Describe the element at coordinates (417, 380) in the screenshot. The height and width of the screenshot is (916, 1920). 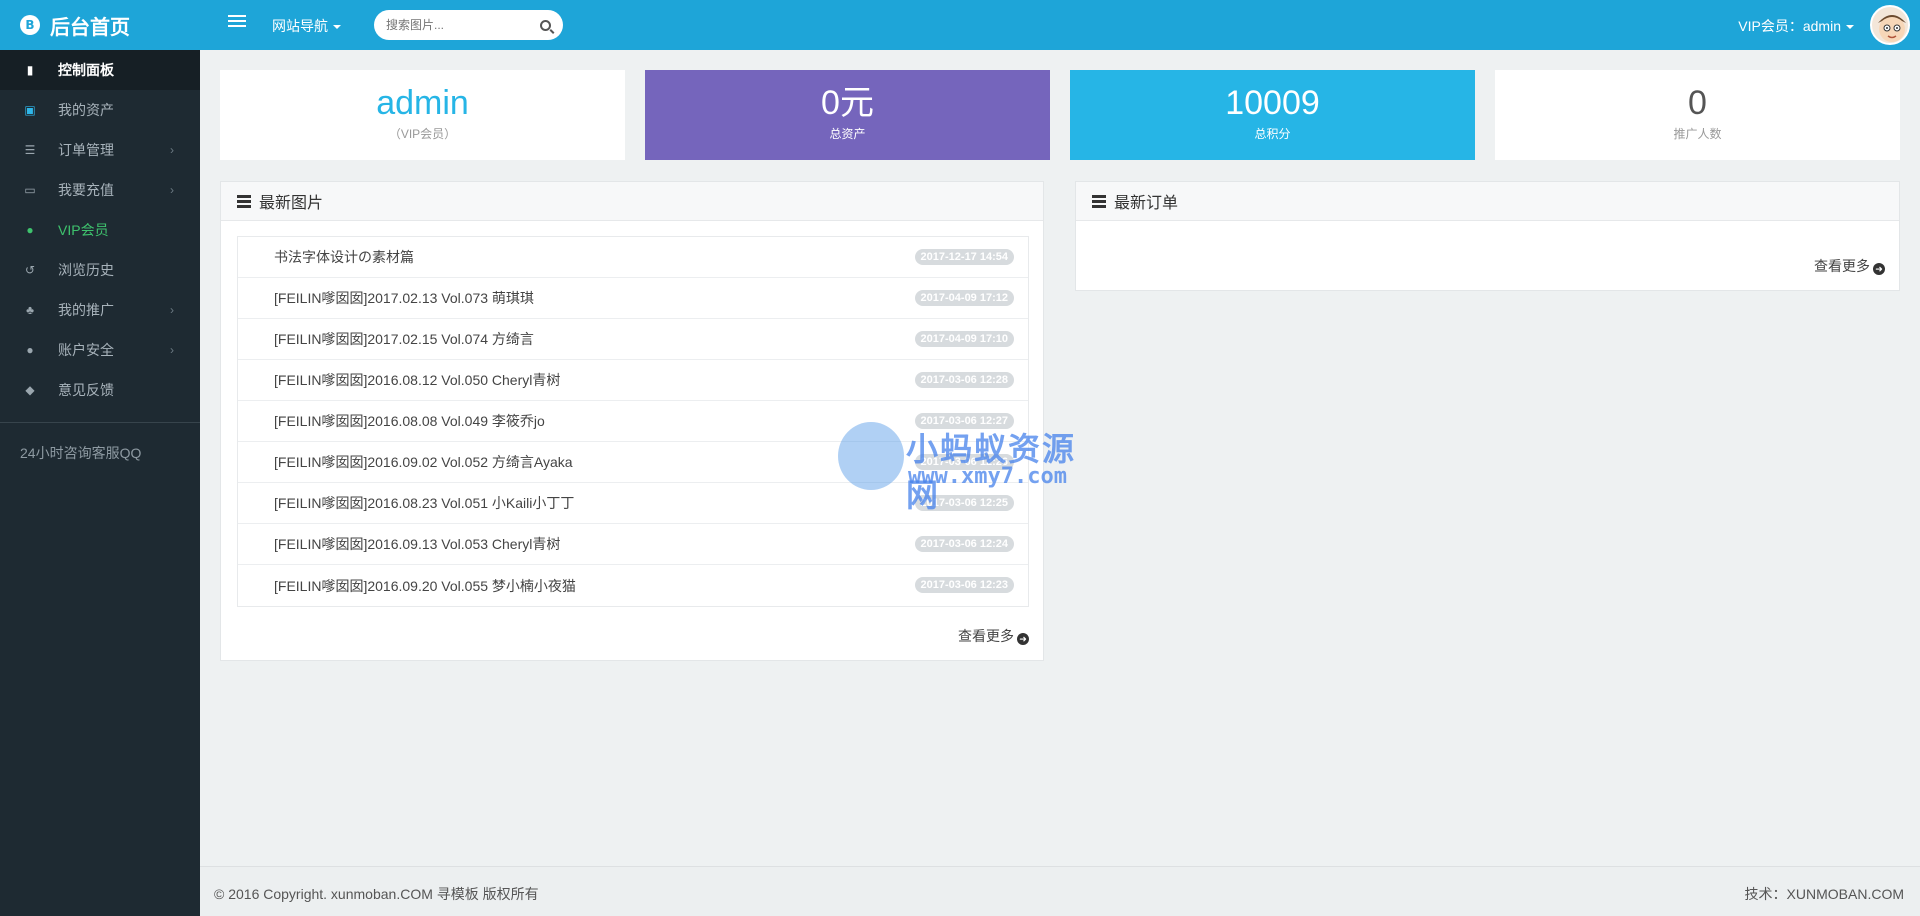
I see `item-title: [FEILIN嗲囡囡]2016.08.12 Vol.050 Cheryl青树` at that location.